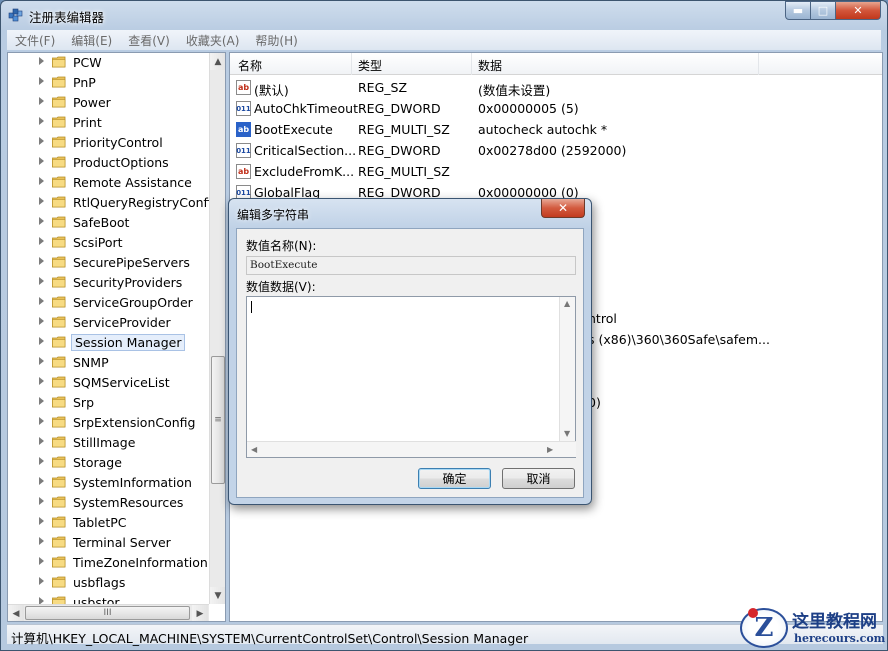  What do you see at coordinates (108, 423) in the screenshot?
I see `tree-item: SrpExtensionConfig` at bounding box center [108, 423].